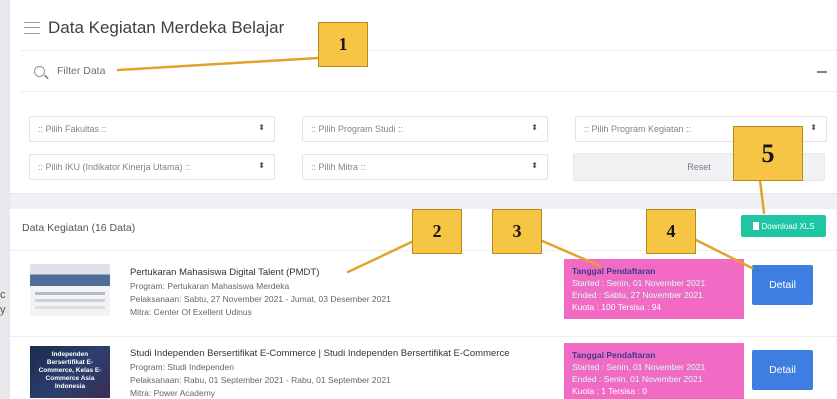 This screenshot has width=837, height=399. I want to click on callout-3: 3, so click(517, 231).